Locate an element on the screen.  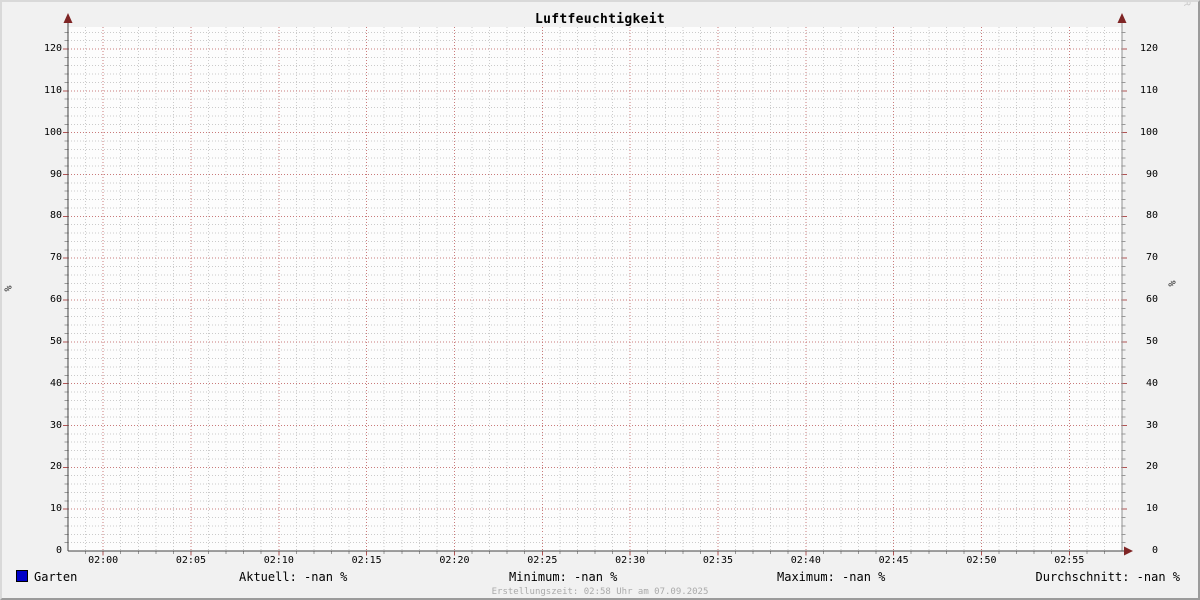
x-tick-label: 02:15 is located at coordinates (366, 560).